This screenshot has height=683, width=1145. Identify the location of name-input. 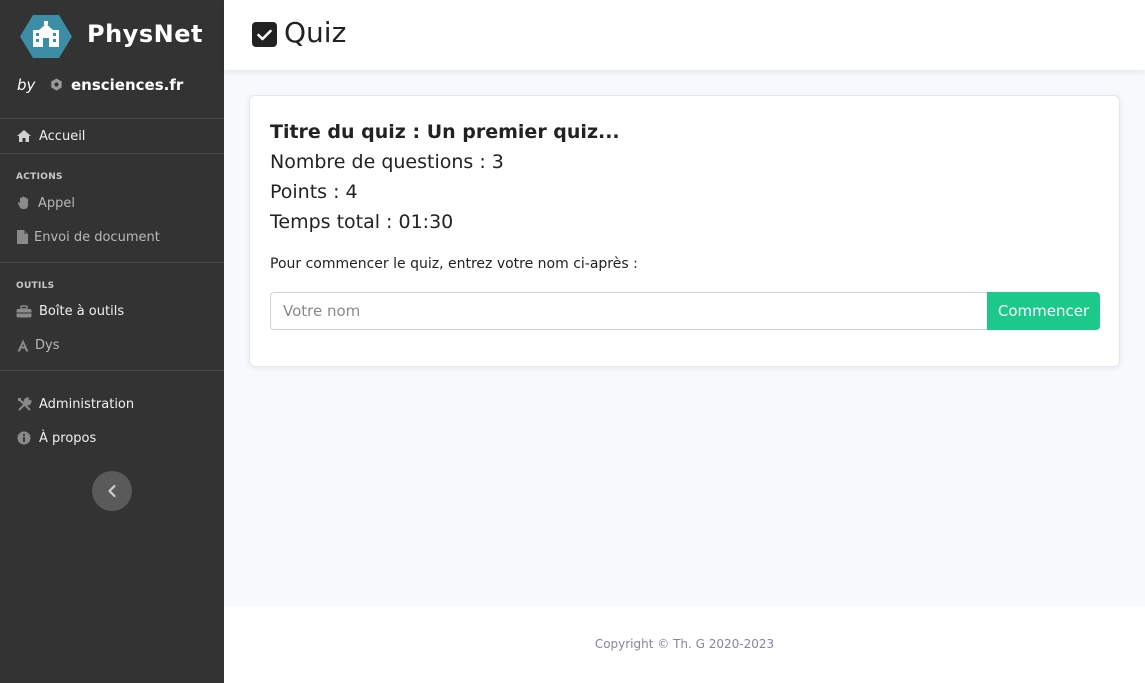
(629, 311).